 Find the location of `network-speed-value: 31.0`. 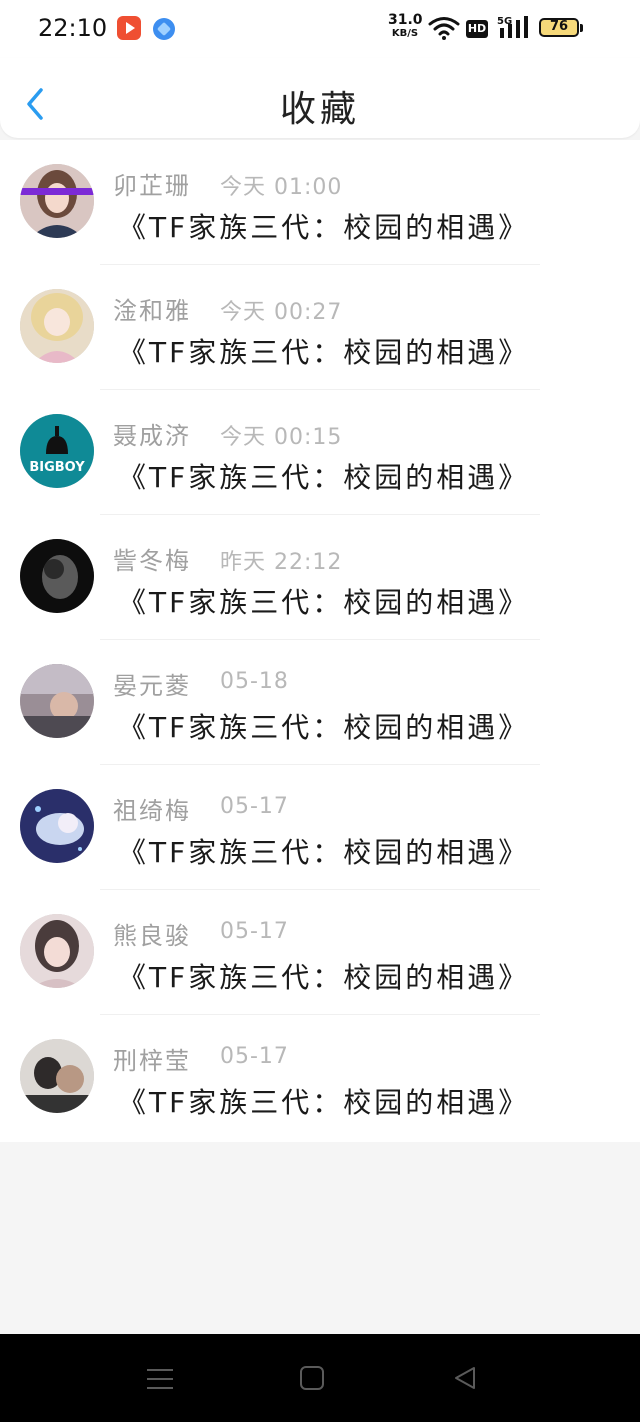

network-speed-value: 31.0 is located at coordinates (405, 20).